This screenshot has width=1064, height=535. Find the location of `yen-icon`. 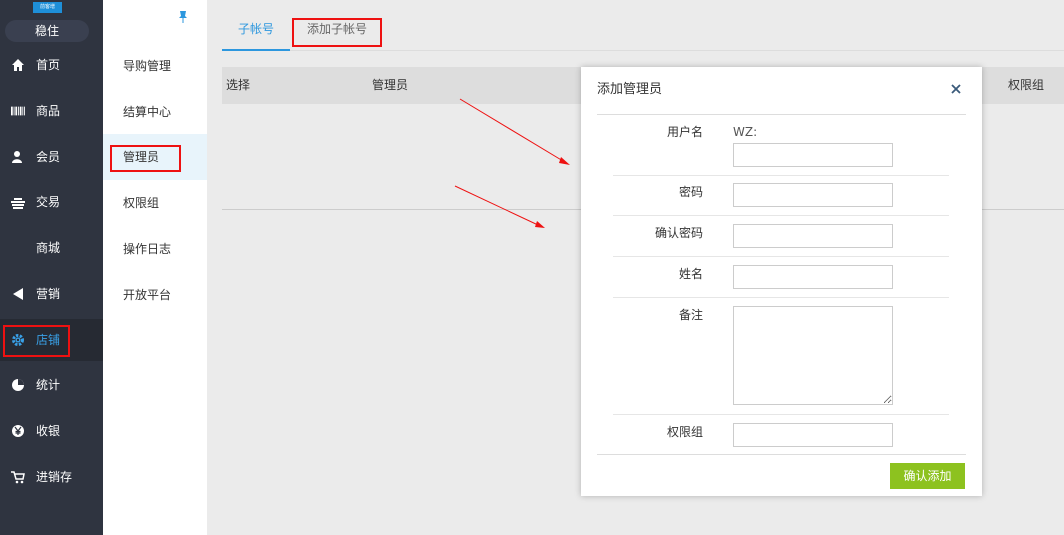

yen-icon is located at coordinates (18, 431).